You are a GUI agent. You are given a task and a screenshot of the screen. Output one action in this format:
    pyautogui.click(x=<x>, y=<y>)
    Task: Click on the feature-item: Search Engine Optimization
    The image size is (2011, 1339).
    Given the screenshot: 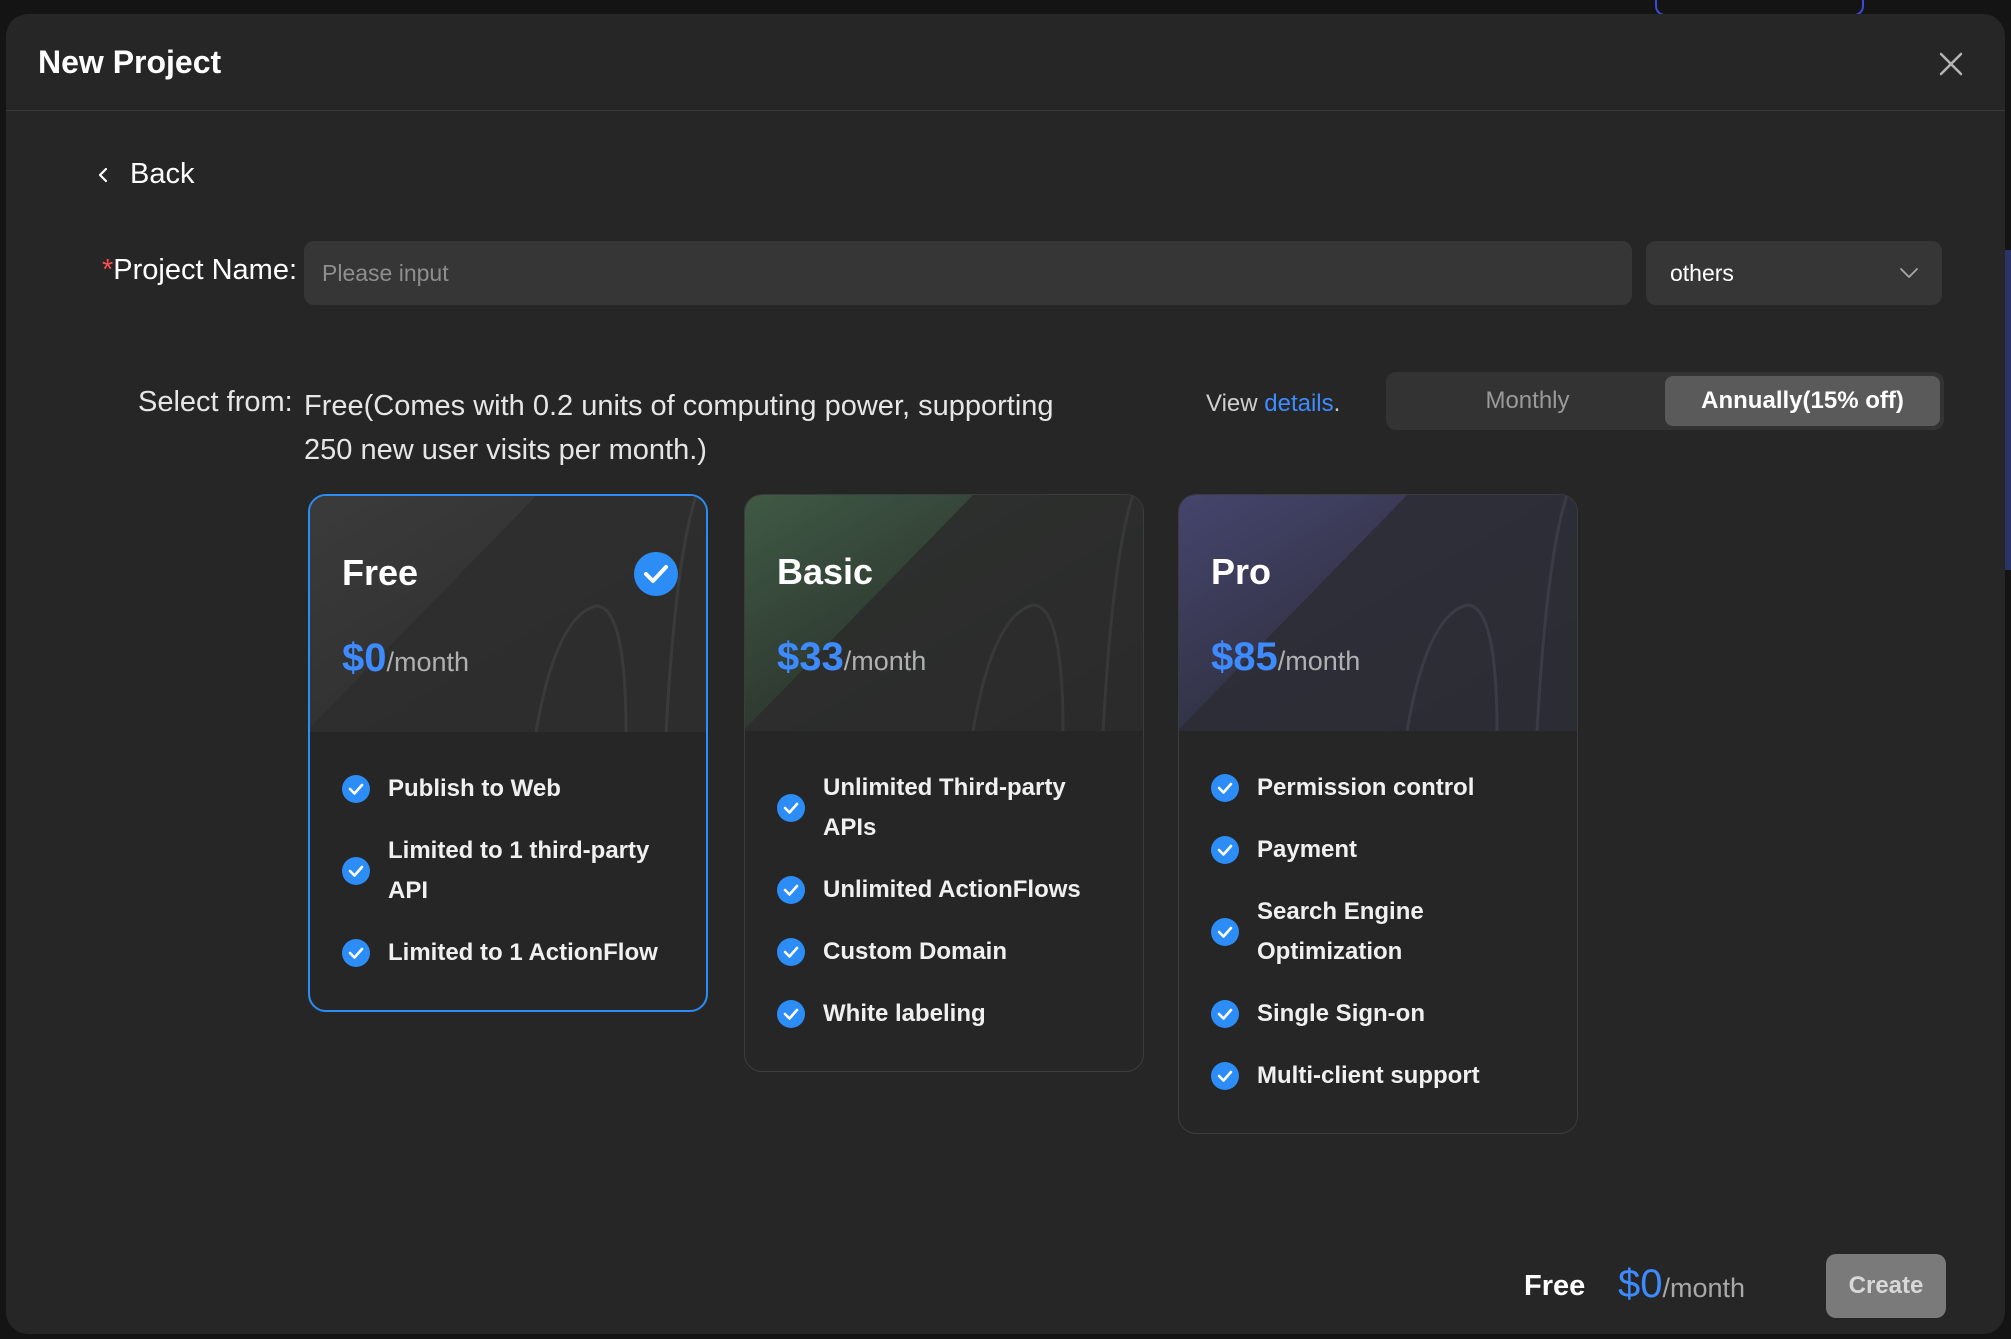 What is the action you would take?
    pyautogui.click(x=1382, y=932)
    